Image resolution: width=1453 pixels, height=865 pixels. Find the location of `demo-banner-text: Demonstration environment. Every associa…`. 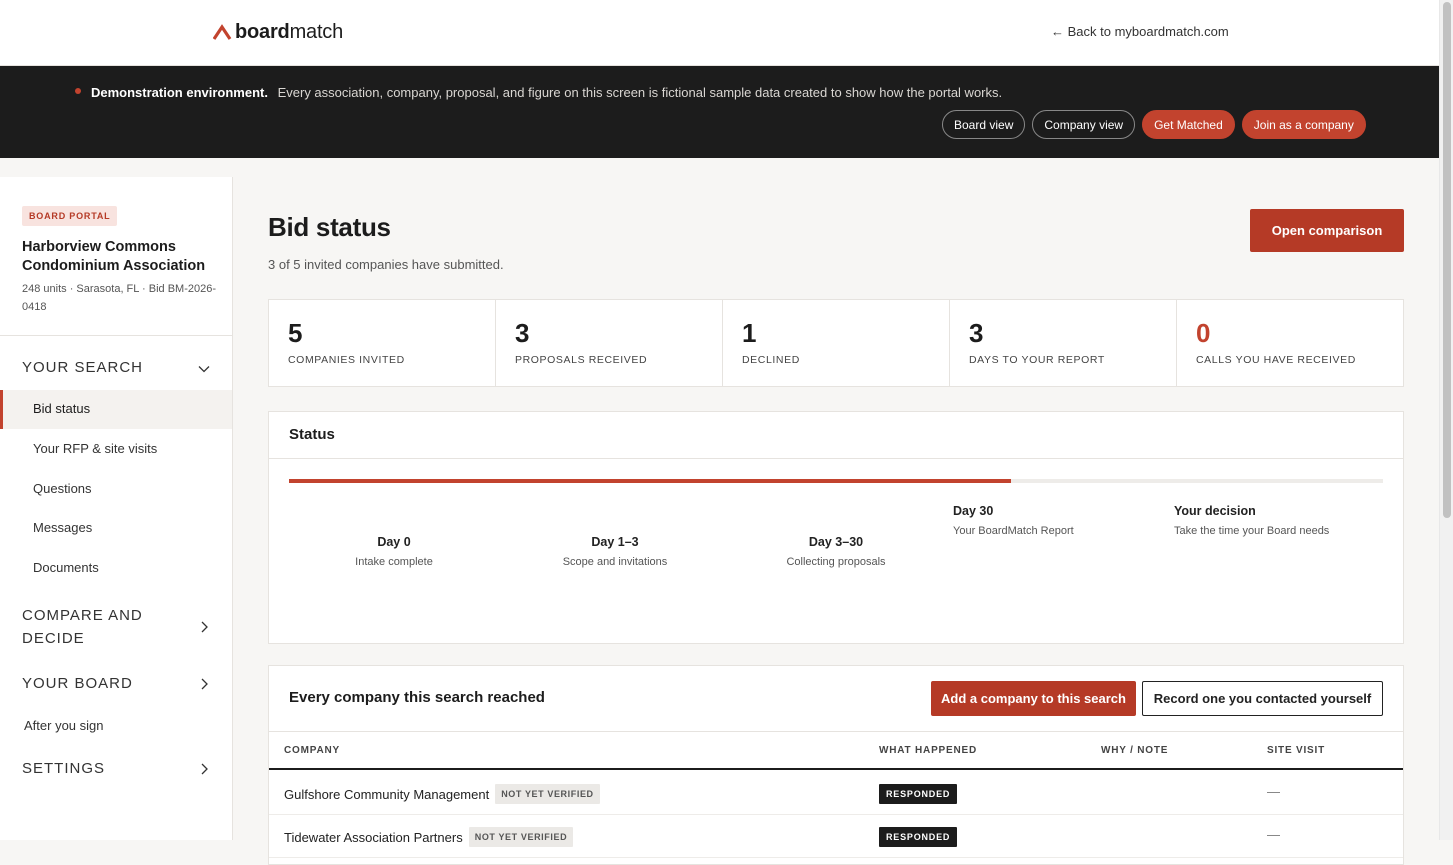

demo-banner-text: Demonstration environment. Every associa… is located at coordinates (546, 92).